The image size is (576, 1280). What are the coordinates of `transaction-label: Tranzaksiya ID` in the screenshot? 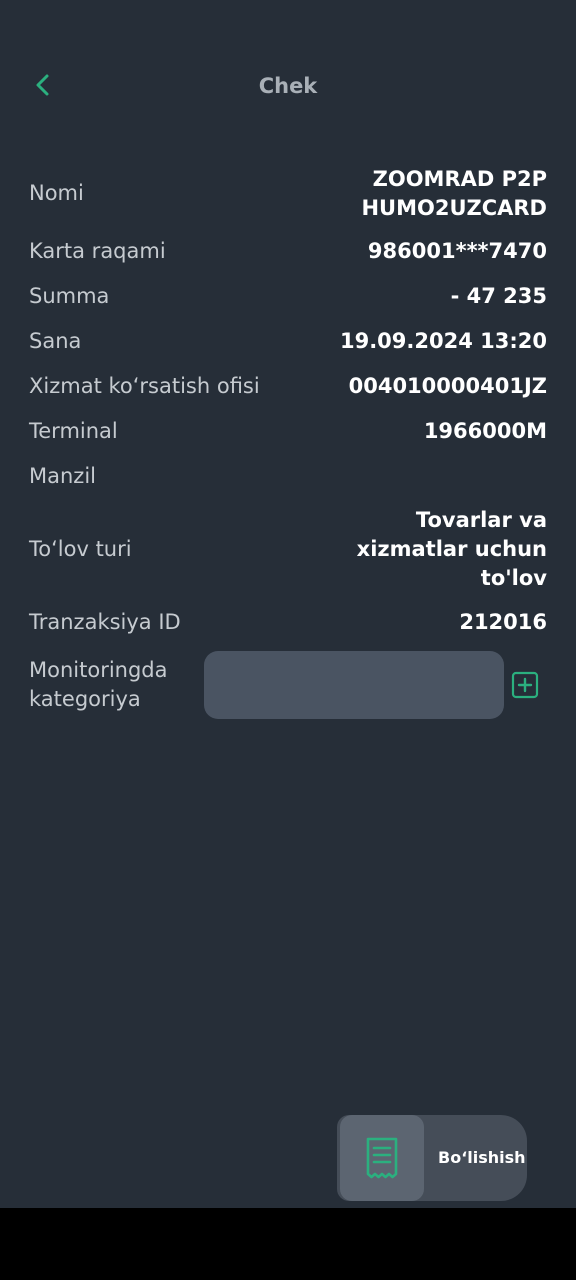 It's located at (105, 622).